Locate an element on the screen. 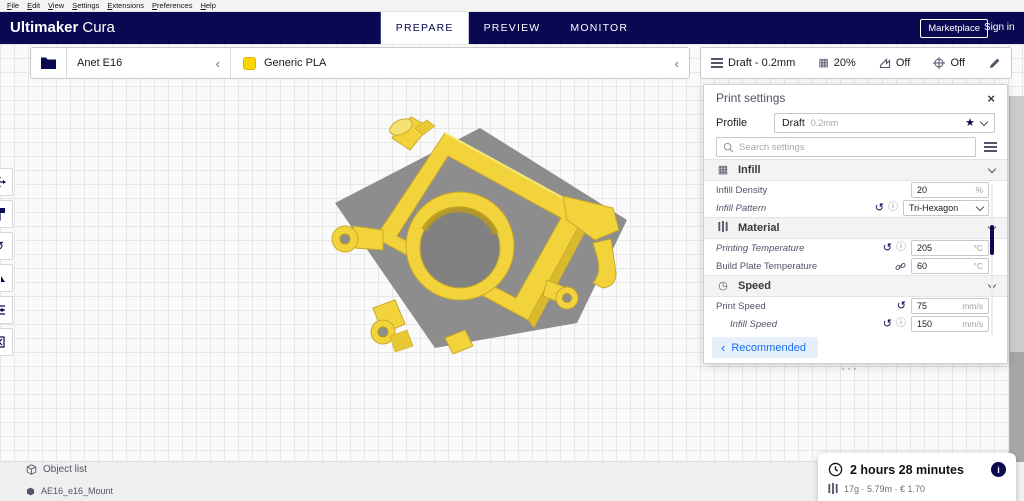 This screenshot has width=1024, height=501. favorite-star-icon: ★ is located at coordinates (970, 123).